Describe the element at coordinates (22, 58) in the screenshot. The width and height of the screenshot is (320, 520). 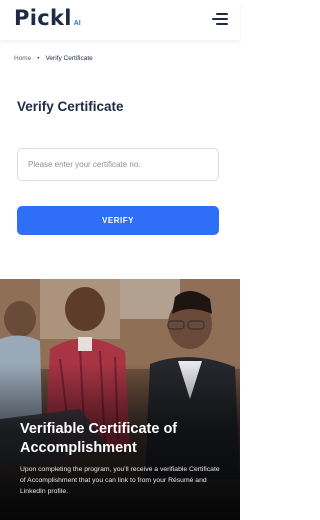
I see `breadcrumb-home: Home` at that location.